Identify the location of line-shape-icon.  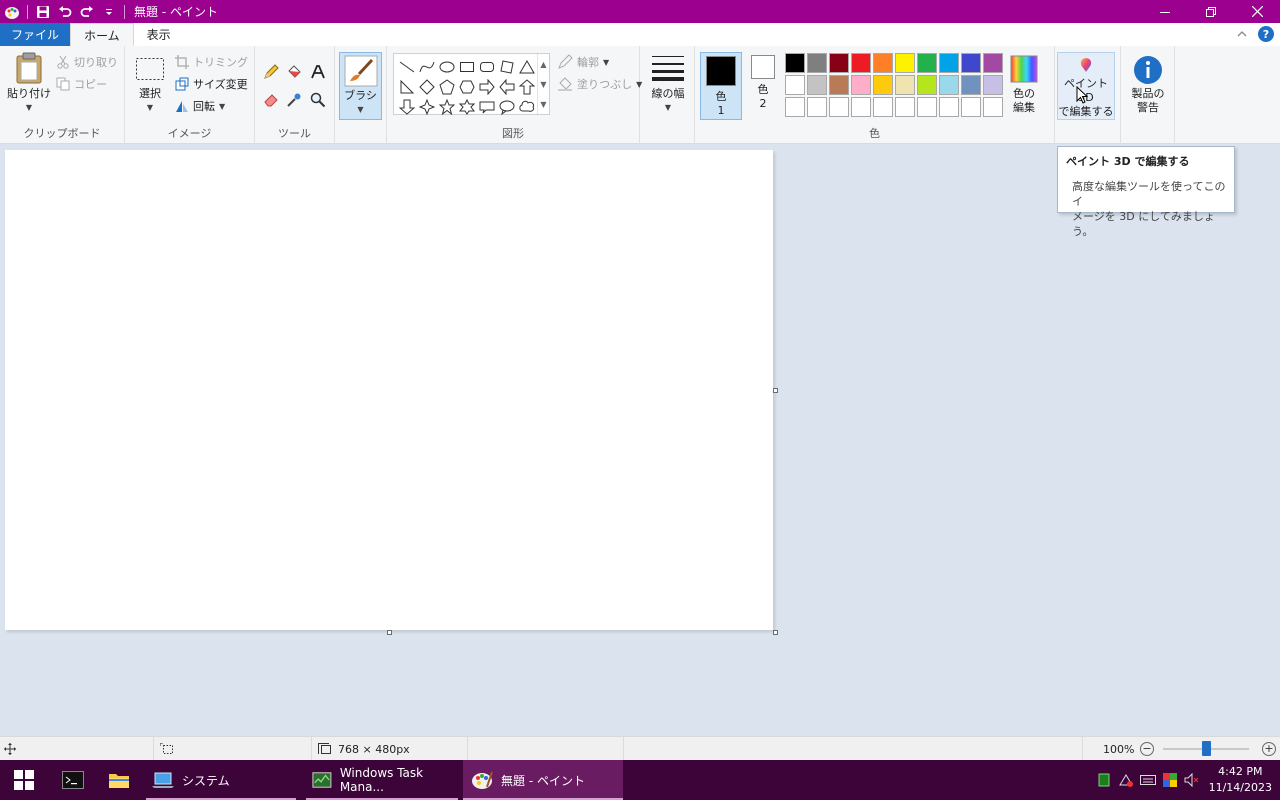
(407, 67).